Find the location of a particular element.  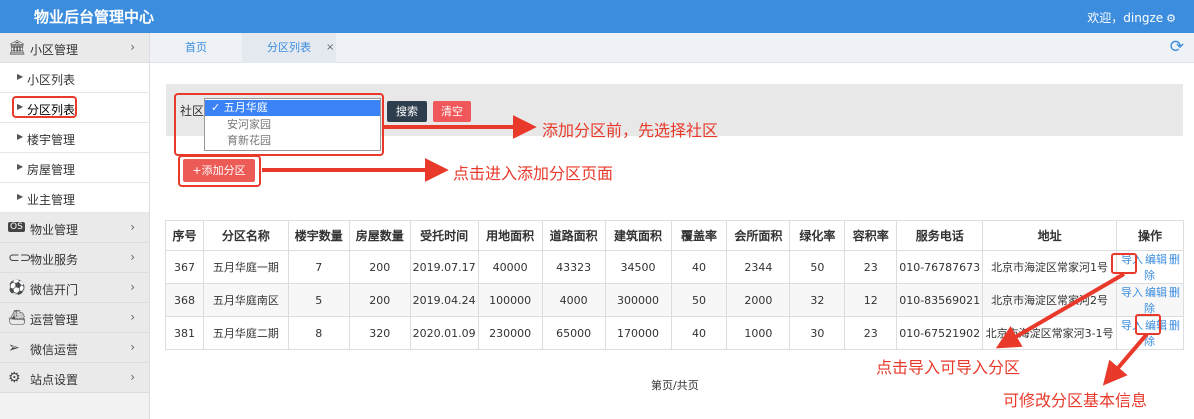

app-title: 物业后台管理中心 is located at coordinates (94, 17).